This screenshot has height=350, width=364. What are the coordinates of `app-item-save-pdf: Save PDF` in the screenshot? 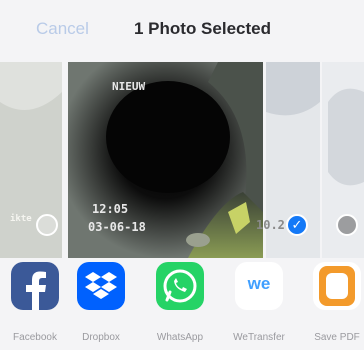 It's located at (335, 302).